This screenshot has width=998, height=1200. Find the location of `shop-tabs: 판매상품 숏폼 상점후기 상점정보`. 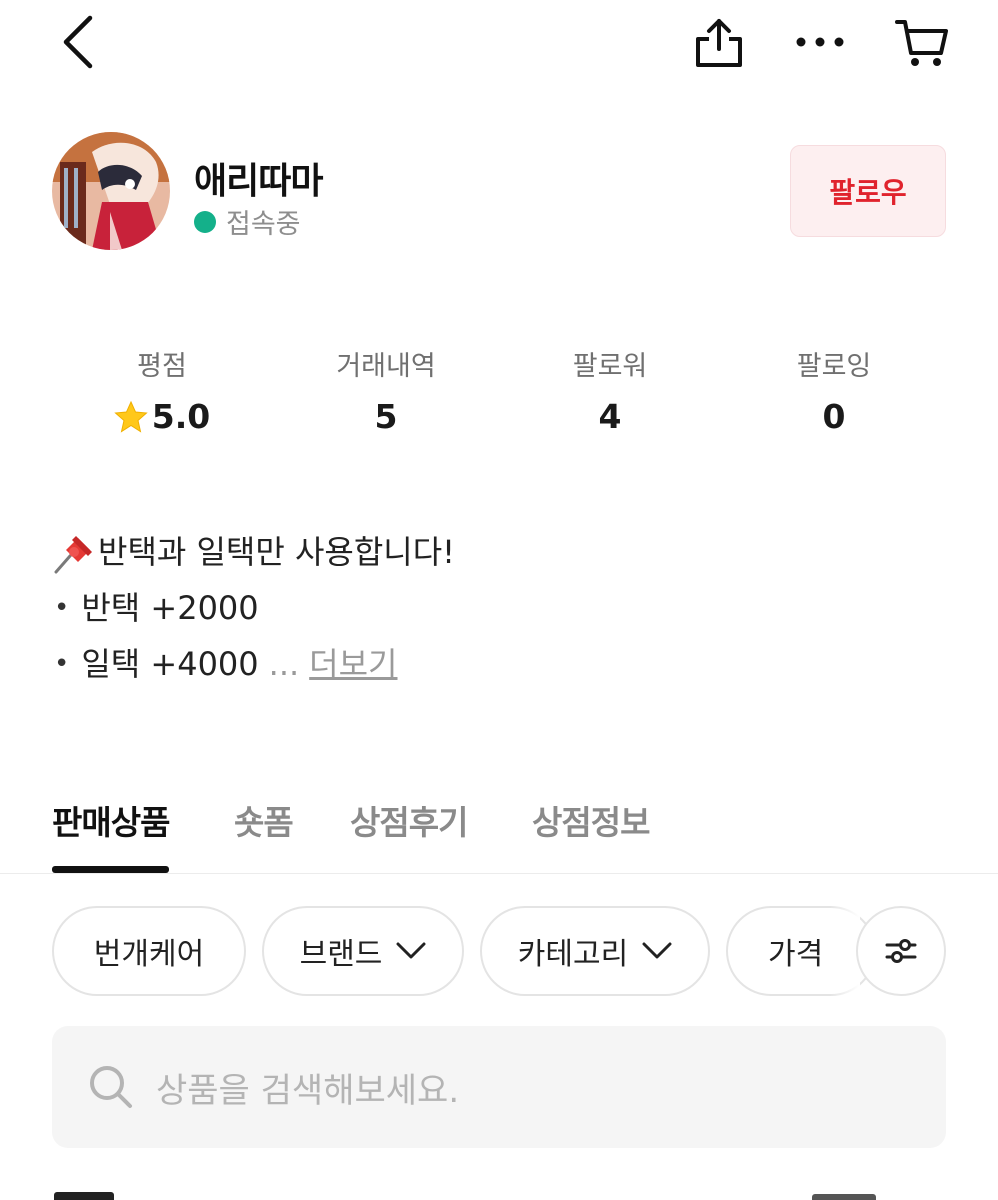

shop-tabs: 판매상품 숏폼 상점후기 상점정보 is located at coordinates (499, 830).